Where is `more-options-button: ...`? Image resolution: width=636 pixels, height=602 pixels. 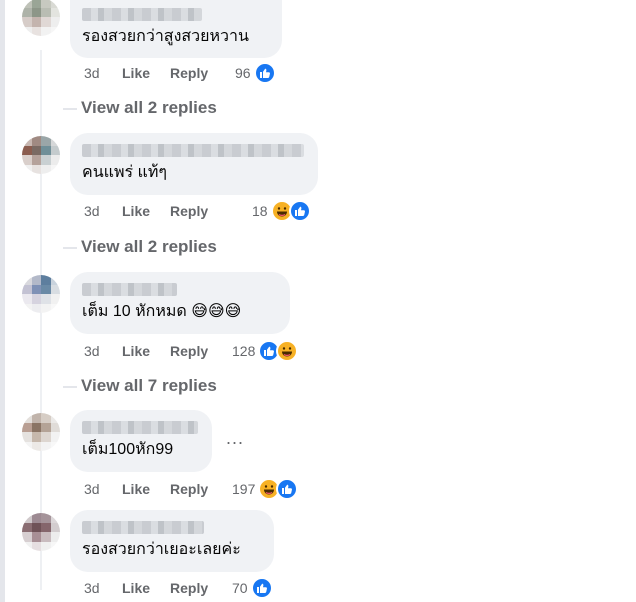 more-options-button: ... is located at coordinates (235, 438).